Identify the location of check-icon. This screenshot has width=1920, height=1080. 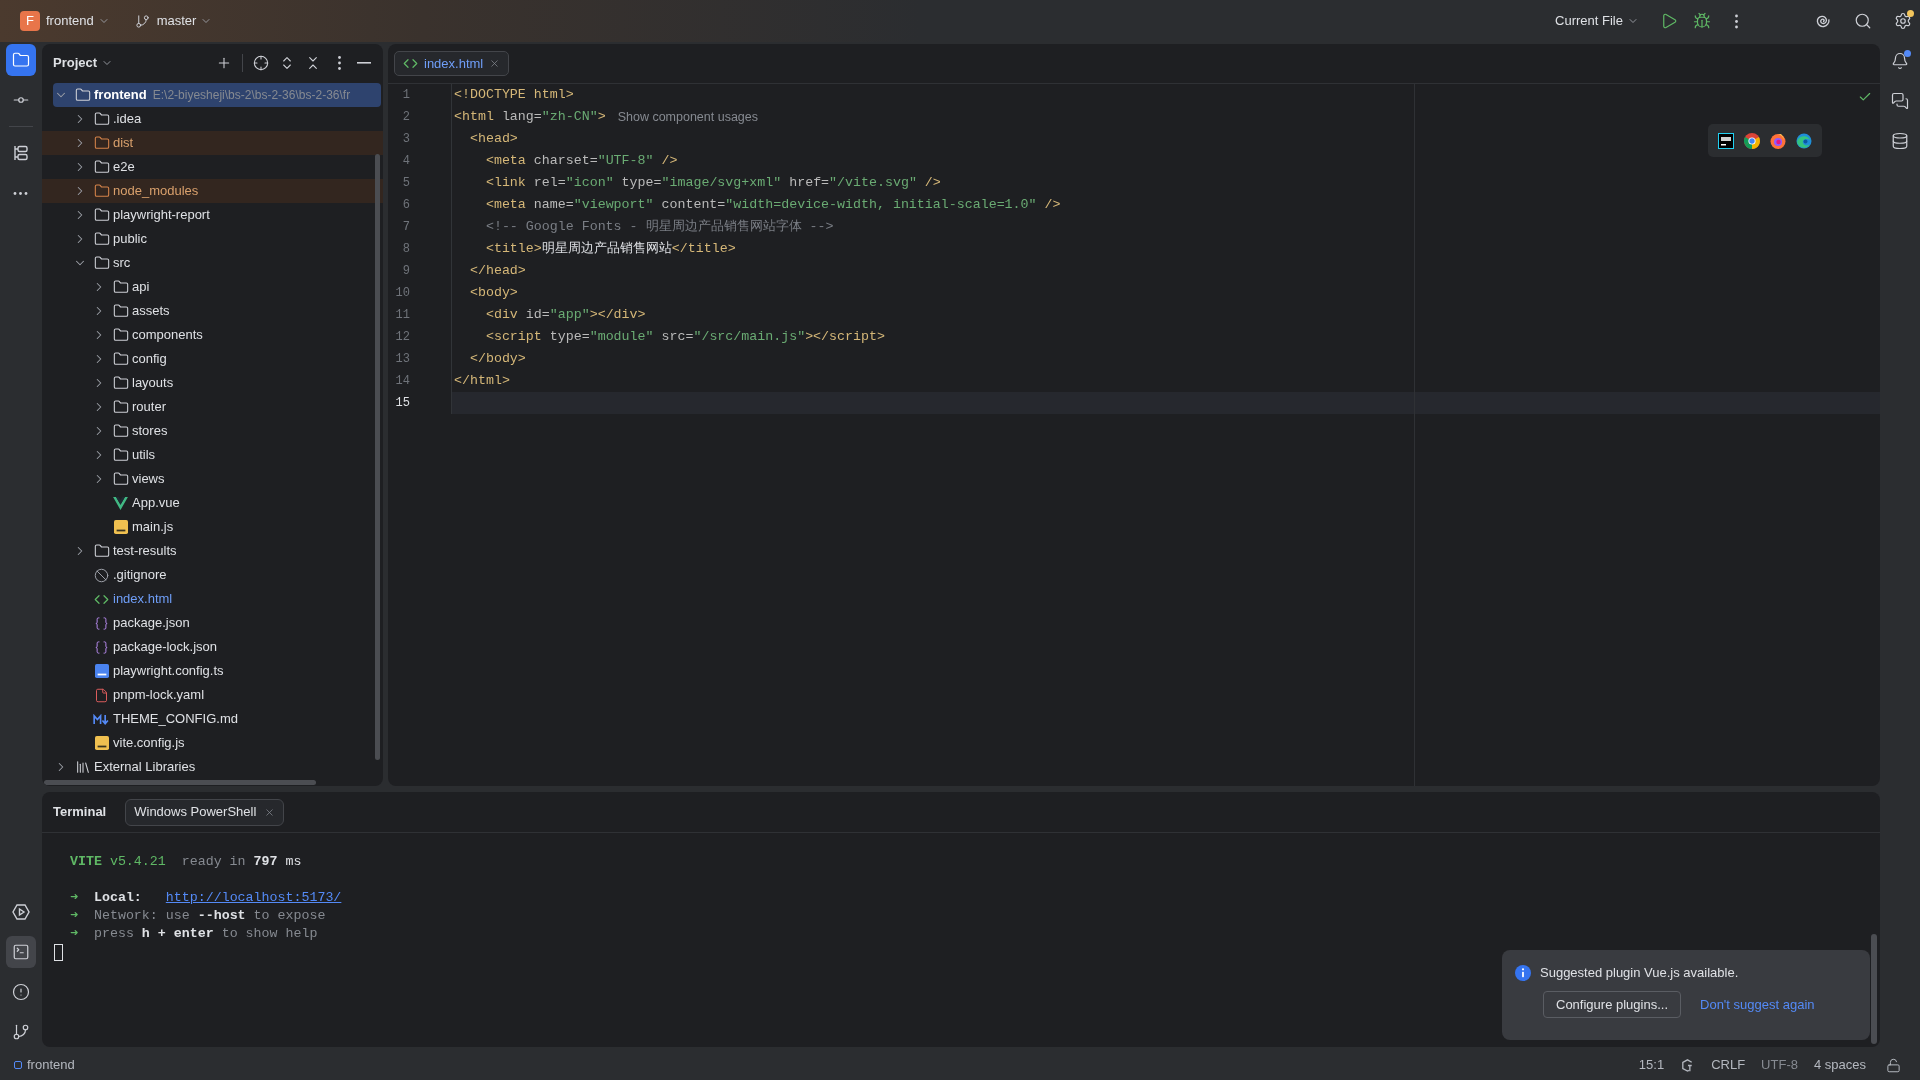
(1865, 97).